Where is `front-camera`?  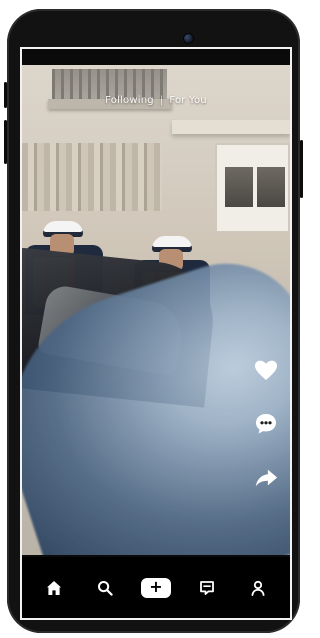 front-camera is located at coordinates (188, 38).